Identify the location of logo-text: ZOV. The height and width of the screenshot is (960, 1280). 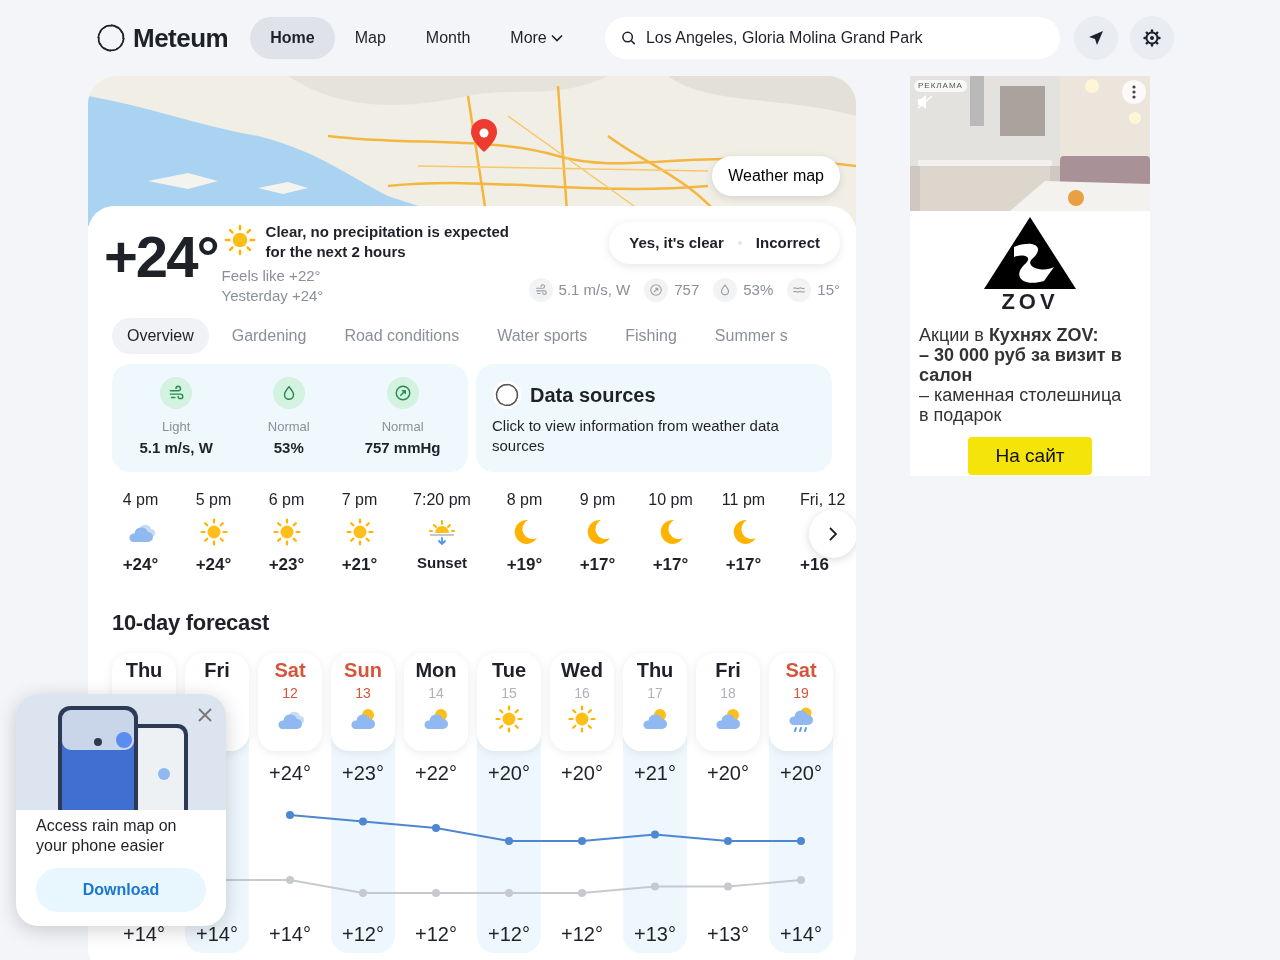
(1030, 302).